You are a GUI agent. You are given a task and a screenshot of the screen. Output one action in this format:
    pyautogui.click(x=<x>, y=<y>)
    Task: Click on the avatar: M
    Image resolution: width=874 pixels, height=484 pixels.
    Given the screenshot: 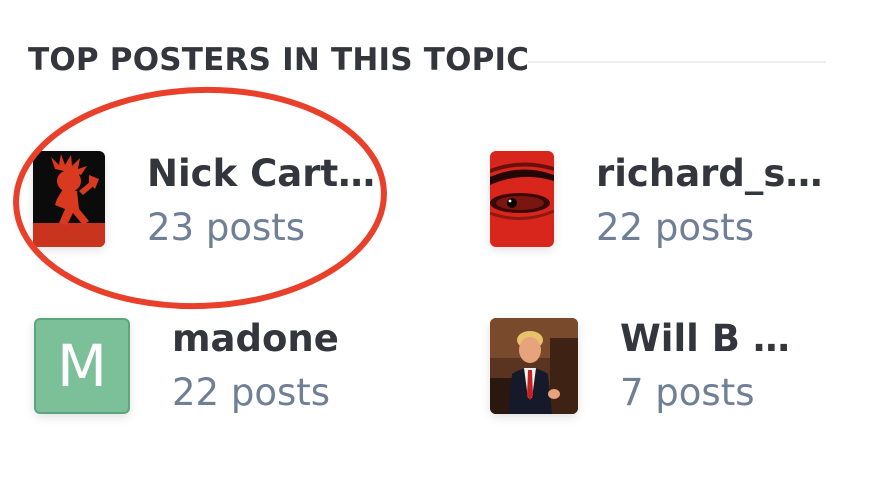 What is the action you would take?
    pyautogui.click(x=82, y=366)
    